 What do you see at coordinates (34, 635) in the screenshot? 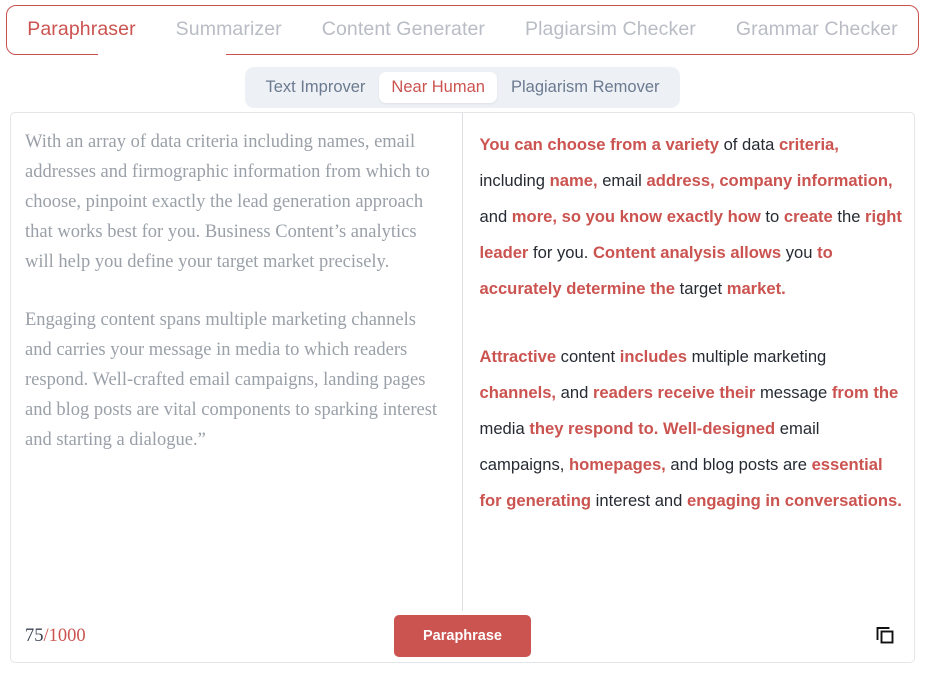
I see `character-count: 75` at bounding box center [34, 635].